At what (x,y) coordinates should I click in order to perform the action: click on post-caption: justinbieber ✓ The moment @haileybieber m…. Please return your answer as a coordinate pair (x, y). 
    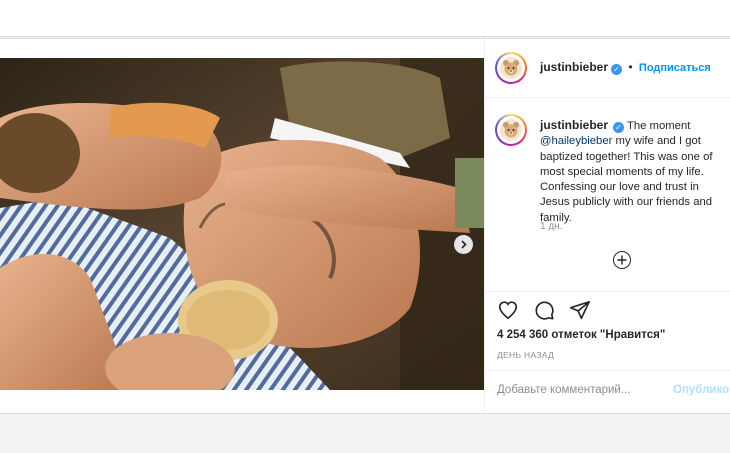
    Looking at the image, I should click on (634, 172).